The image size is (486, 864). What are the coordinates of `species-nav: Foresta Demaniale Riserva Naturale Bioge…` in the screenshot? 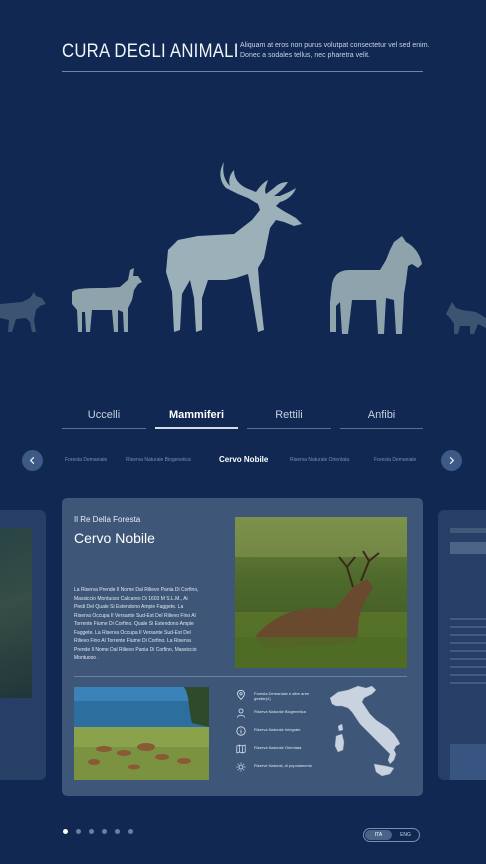 It's located at (243, 461).